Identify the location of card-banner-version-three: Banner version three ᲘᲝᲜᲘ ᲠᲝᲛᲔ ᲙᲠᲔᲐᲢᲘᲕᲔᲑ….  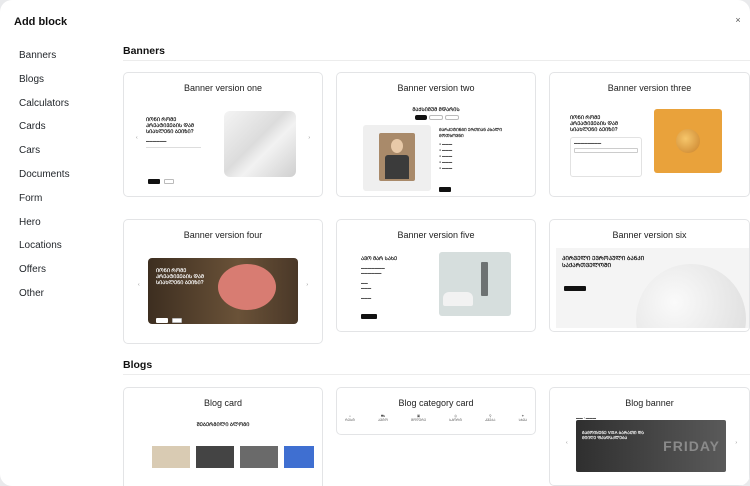
(649, 134).